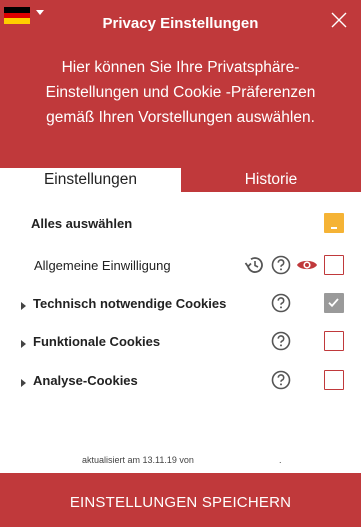 This screenshot has width=361, height=527. I want to click on tab-historie: Historie, so click(271, 181).